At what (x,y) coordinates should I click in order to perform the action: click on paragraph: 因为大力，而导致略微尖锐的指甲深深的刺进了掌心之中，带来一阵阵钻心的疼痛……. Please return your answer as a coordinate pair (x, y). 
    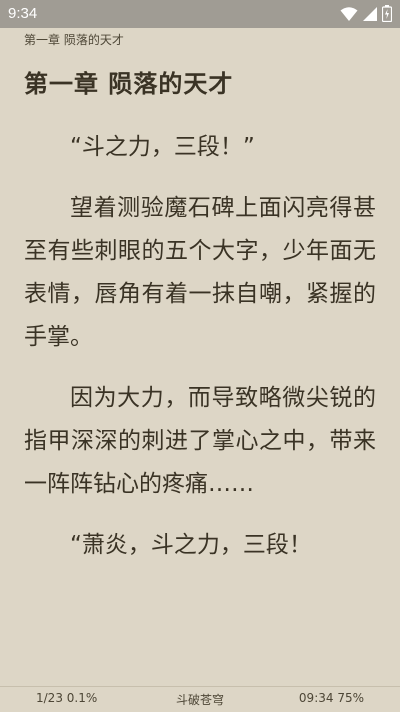
    Looking at the image, I should click on (200, 441).